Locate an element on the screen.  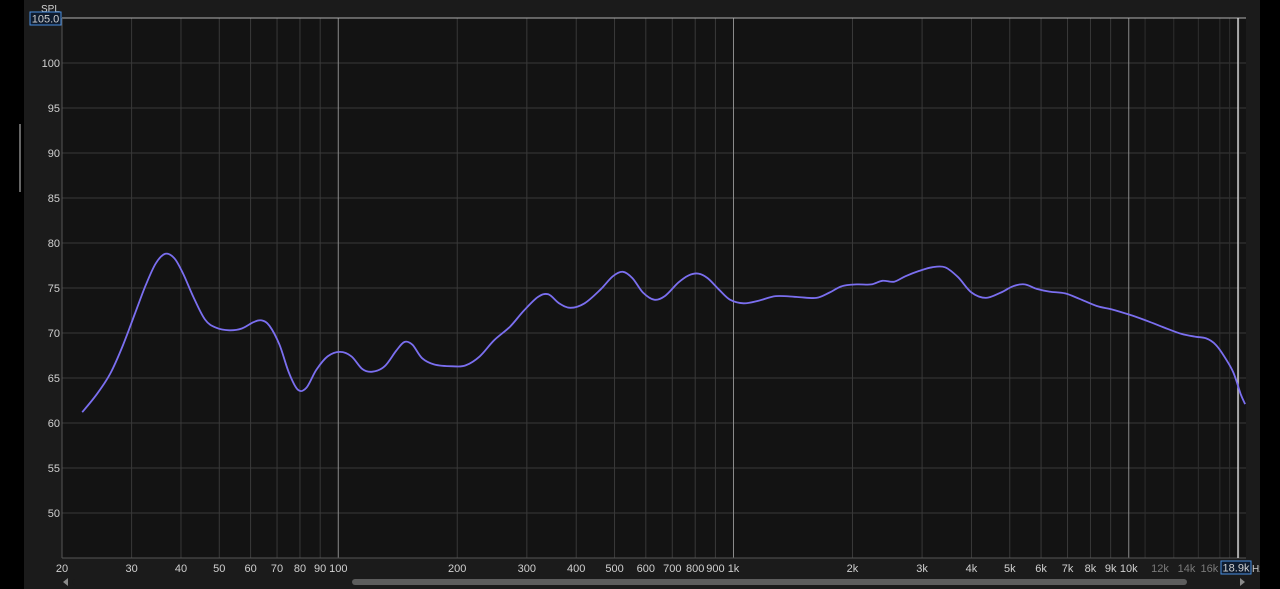
y-tick-label: 90 is located at coordinates (54, 154).